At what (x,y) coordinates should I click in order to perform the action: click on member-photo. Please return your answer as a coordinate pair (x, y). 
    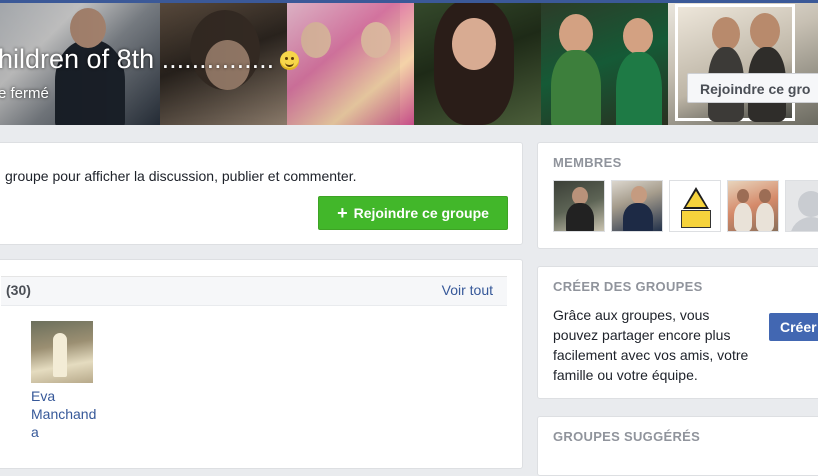
    Looking at the image, I should click on (62, 352).